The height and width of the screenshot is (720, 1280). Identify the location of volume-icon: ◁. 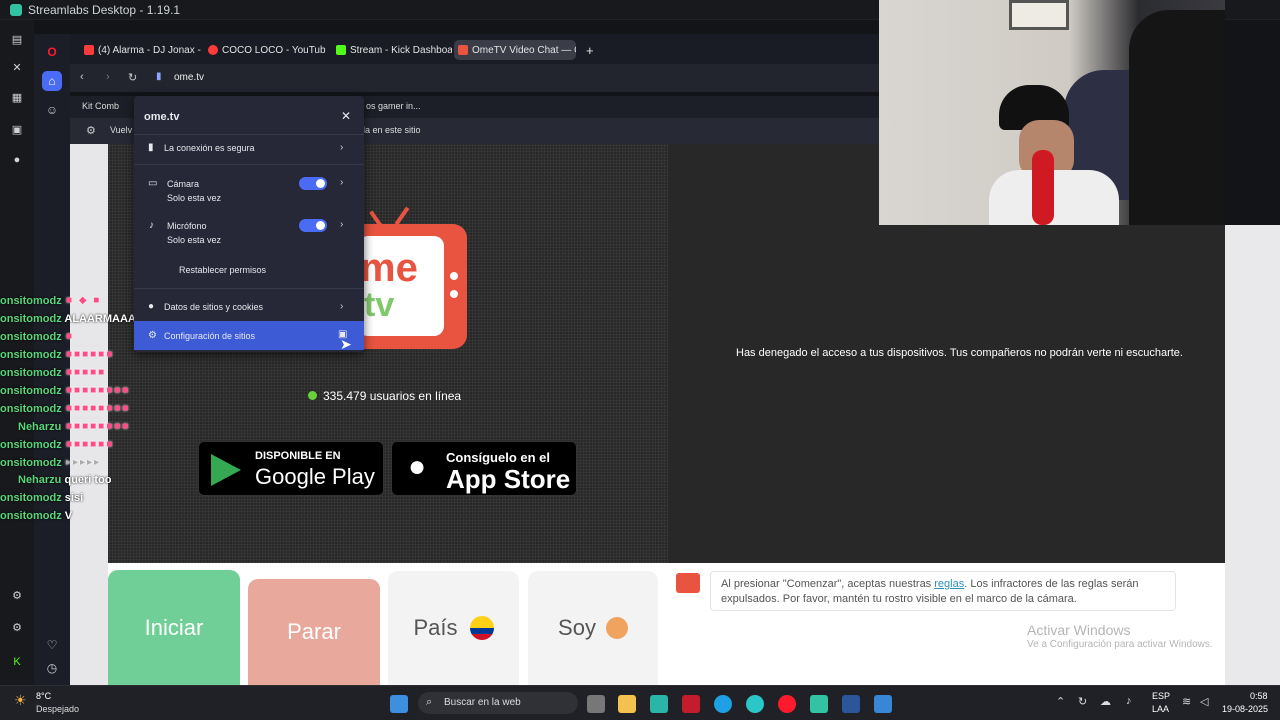
(1204, 701).